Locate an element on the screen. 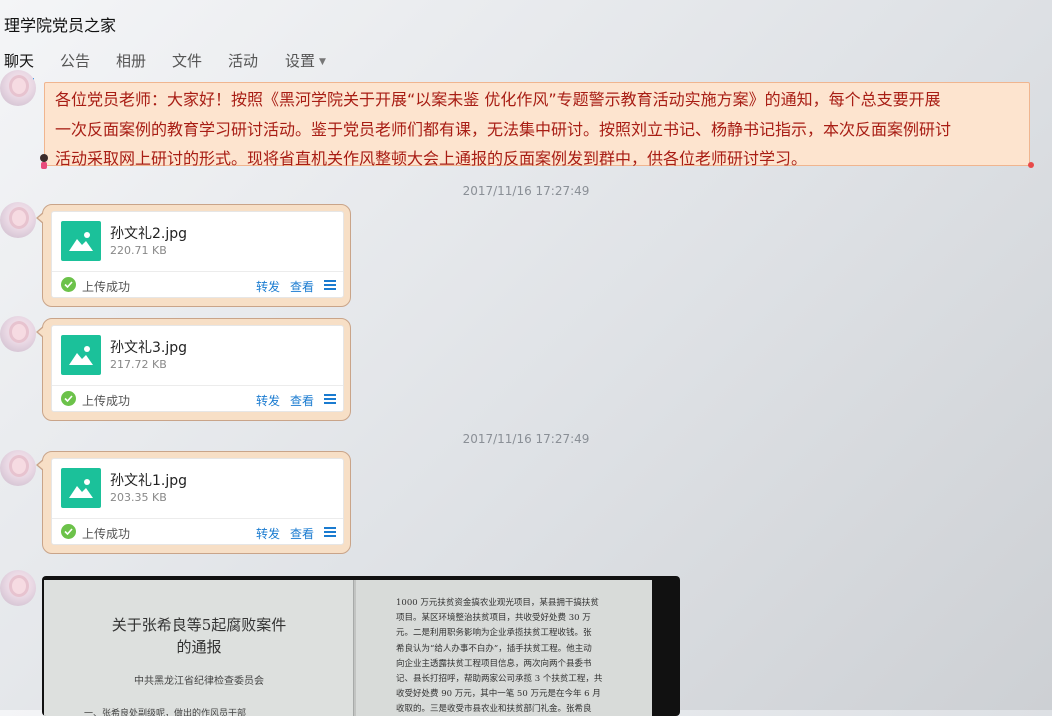 The image size is (1052, 716). tab-album: 相册 is located at coordinates (131, 63).